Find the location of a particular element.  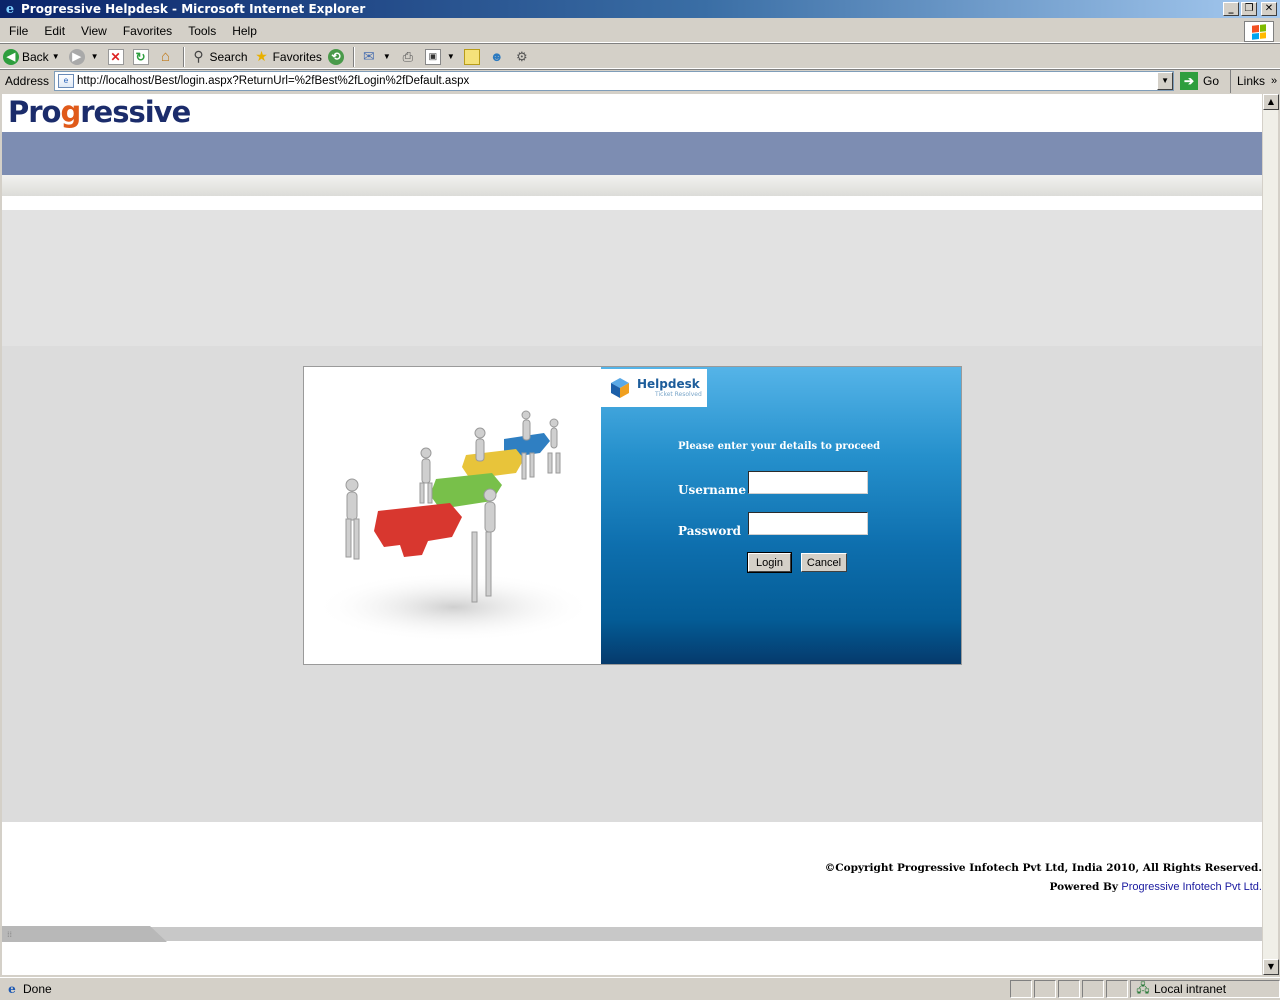

helpdesk-logo: Helpdesk Ticket Resolved is located at coordinates (654, 388).